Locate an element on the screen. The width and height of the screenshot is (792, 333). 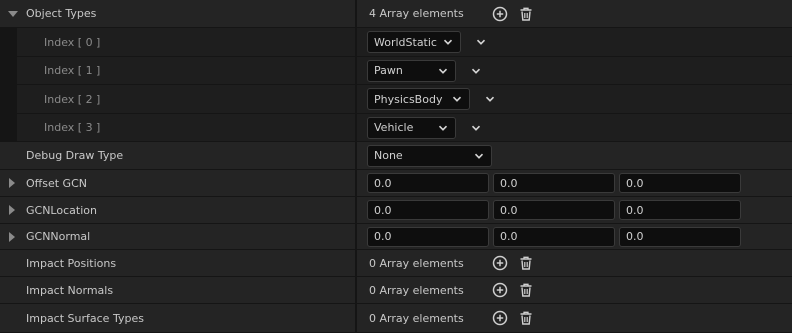
array-index-label: Index [ 0 ] is located at coordinates (72, 42).